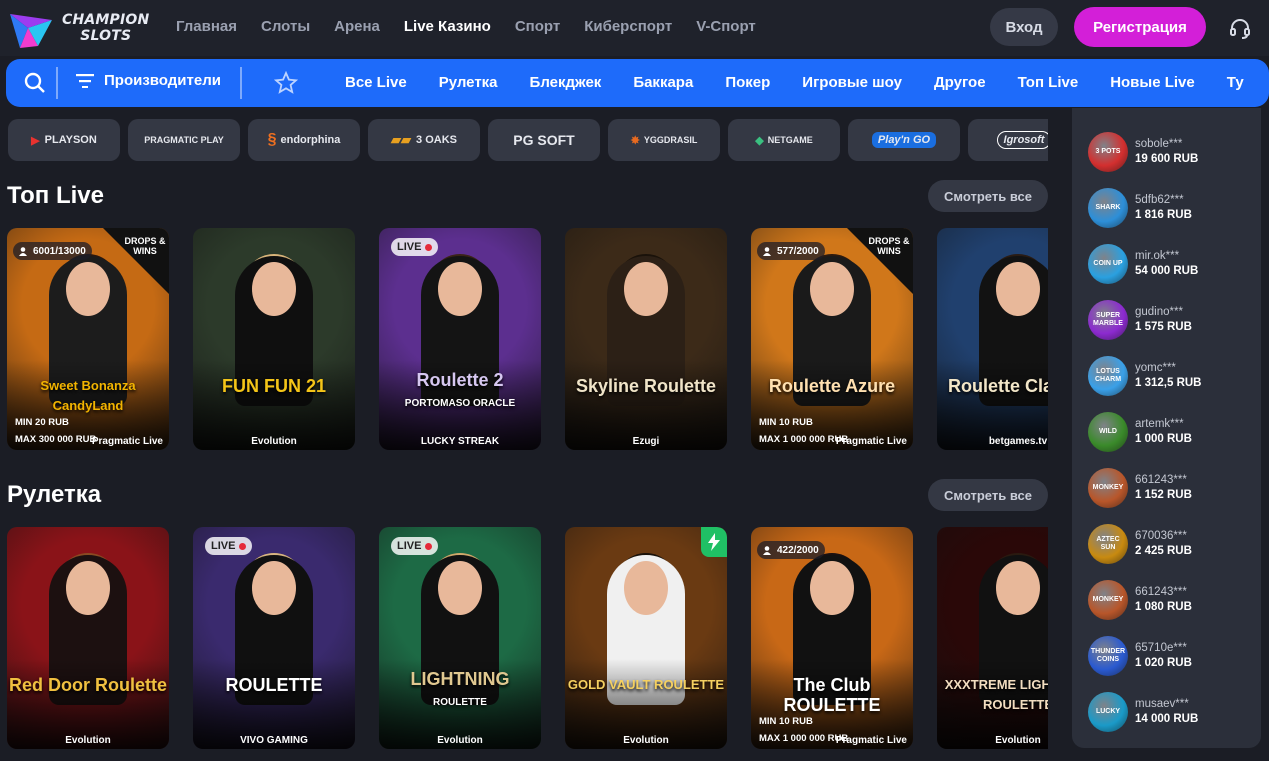  I want to click on nav-sport: Спорт, so click(537, 26).